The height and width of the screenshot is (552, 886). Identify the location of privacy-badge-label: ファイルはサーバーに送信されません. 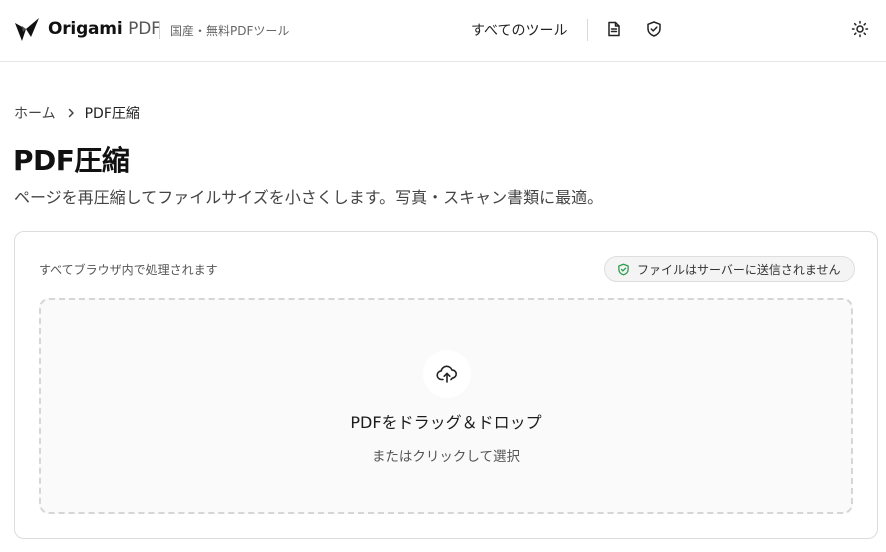
(739, 269).